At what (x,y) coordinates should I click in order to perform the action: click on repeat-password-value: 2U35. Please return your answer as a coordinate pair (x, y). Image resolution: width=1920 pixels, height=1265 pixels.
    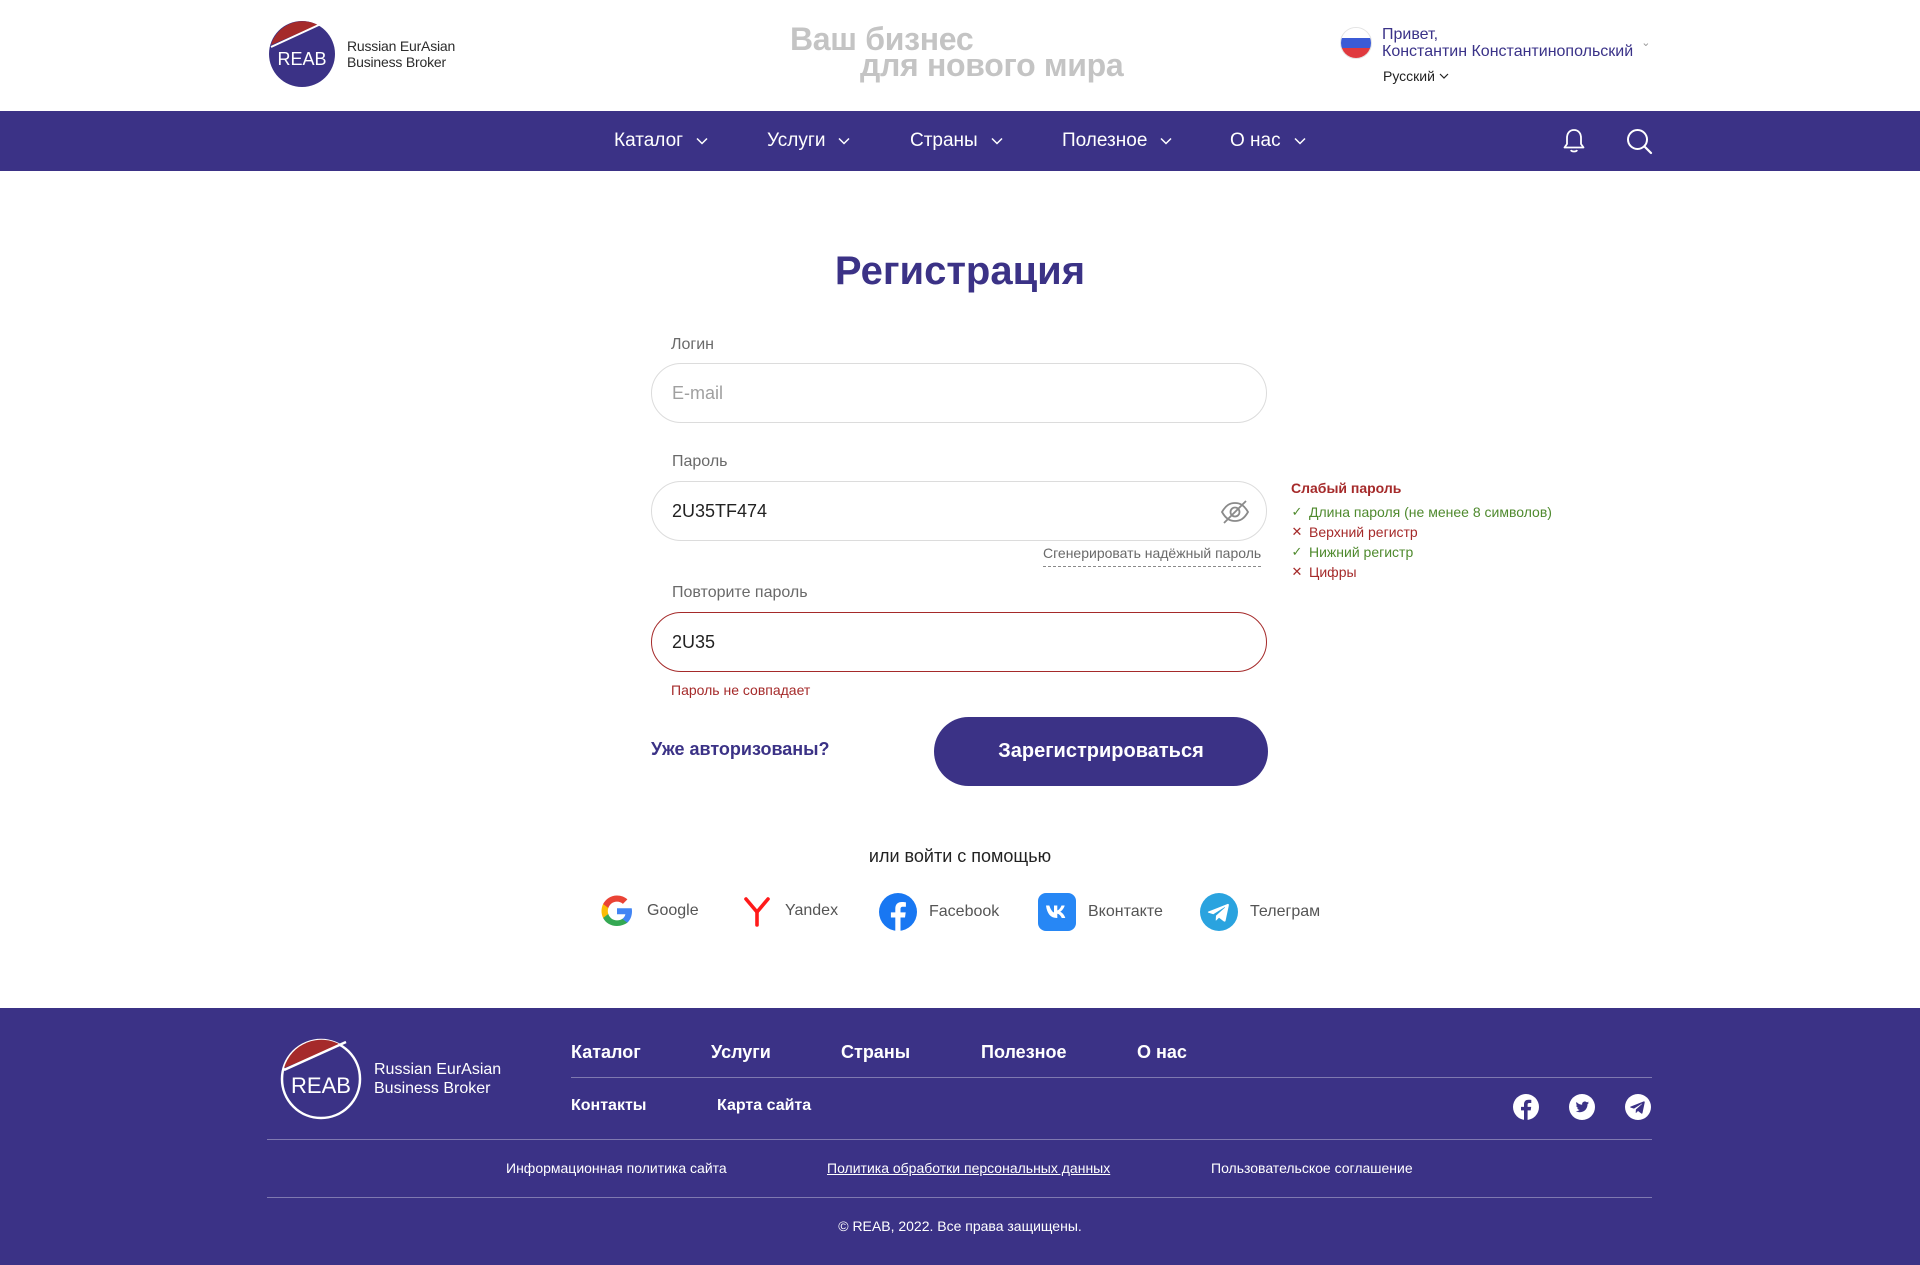
    Looking at the image, I should click on (694, 641).